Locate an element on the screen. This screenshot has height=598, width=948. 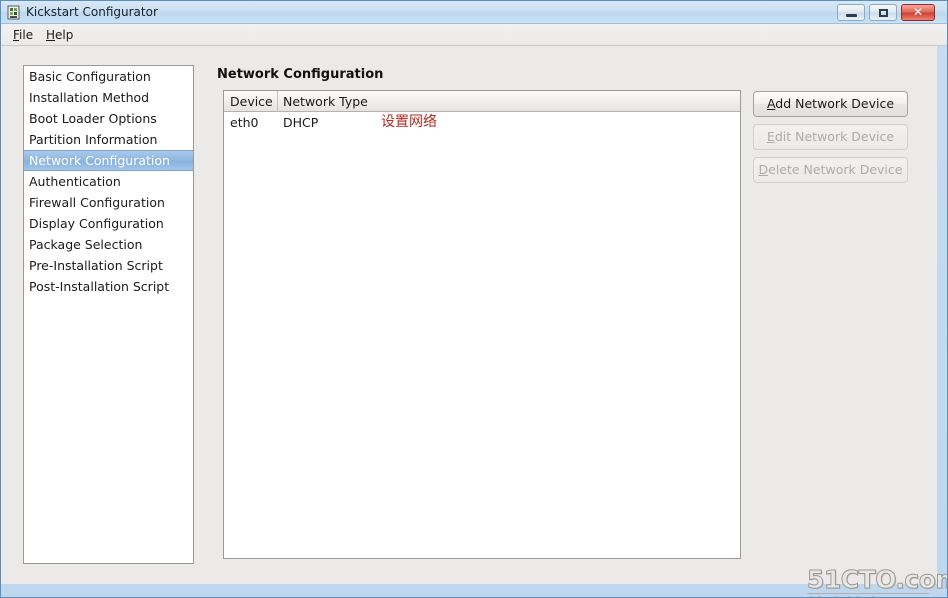
close-button: ✕ is located at coordinates (918, 12).